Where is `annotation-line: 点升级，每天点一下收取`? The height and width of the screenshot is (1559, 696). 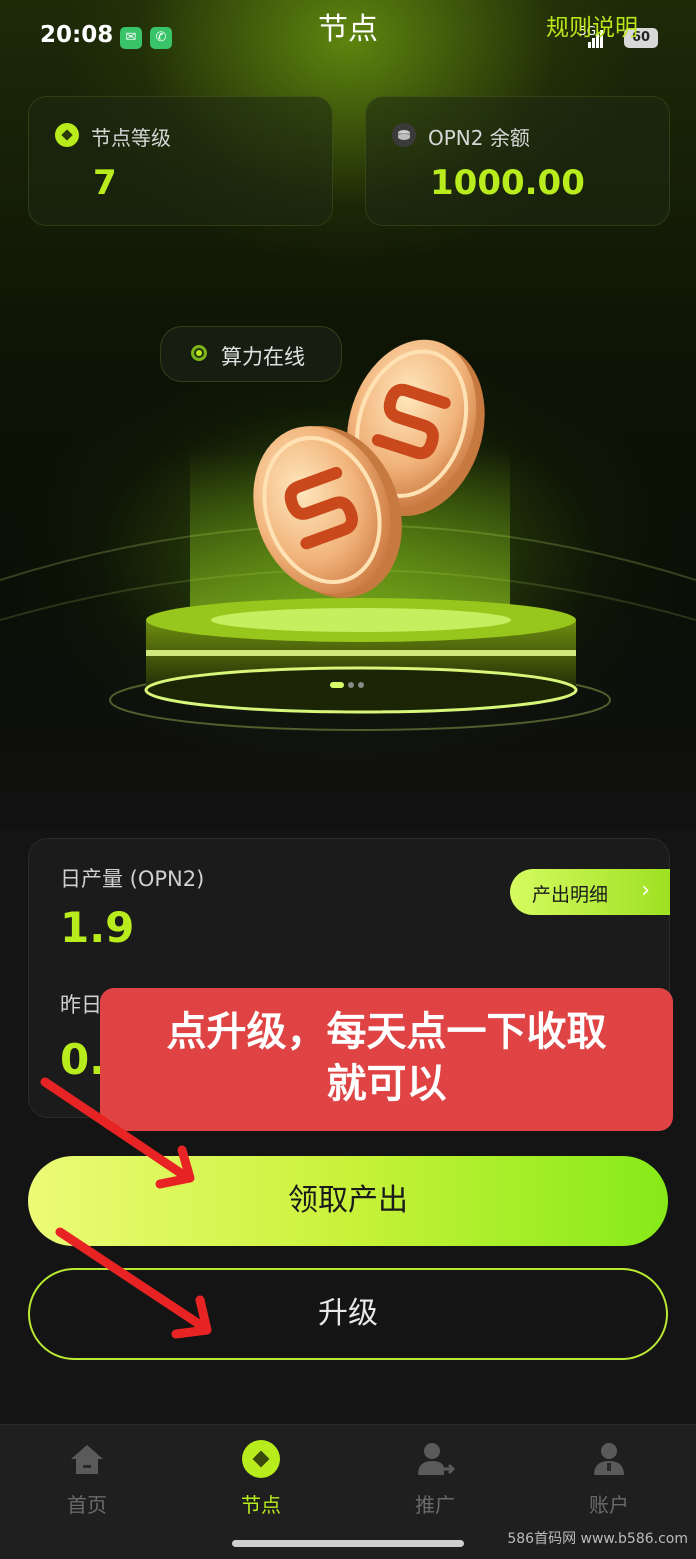 annotation-line: 点升级，每天点一下收取 is located at coordinates (386, 1032).